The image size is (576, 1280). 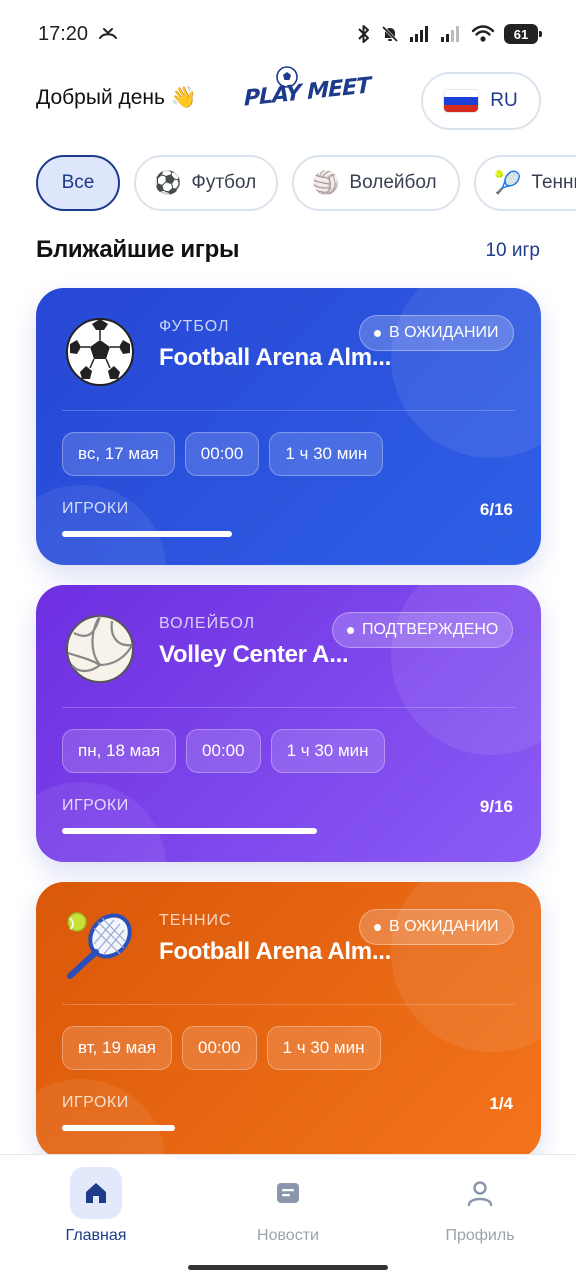 I want to click on battery-icon: 61, so click(x=523, y=34).